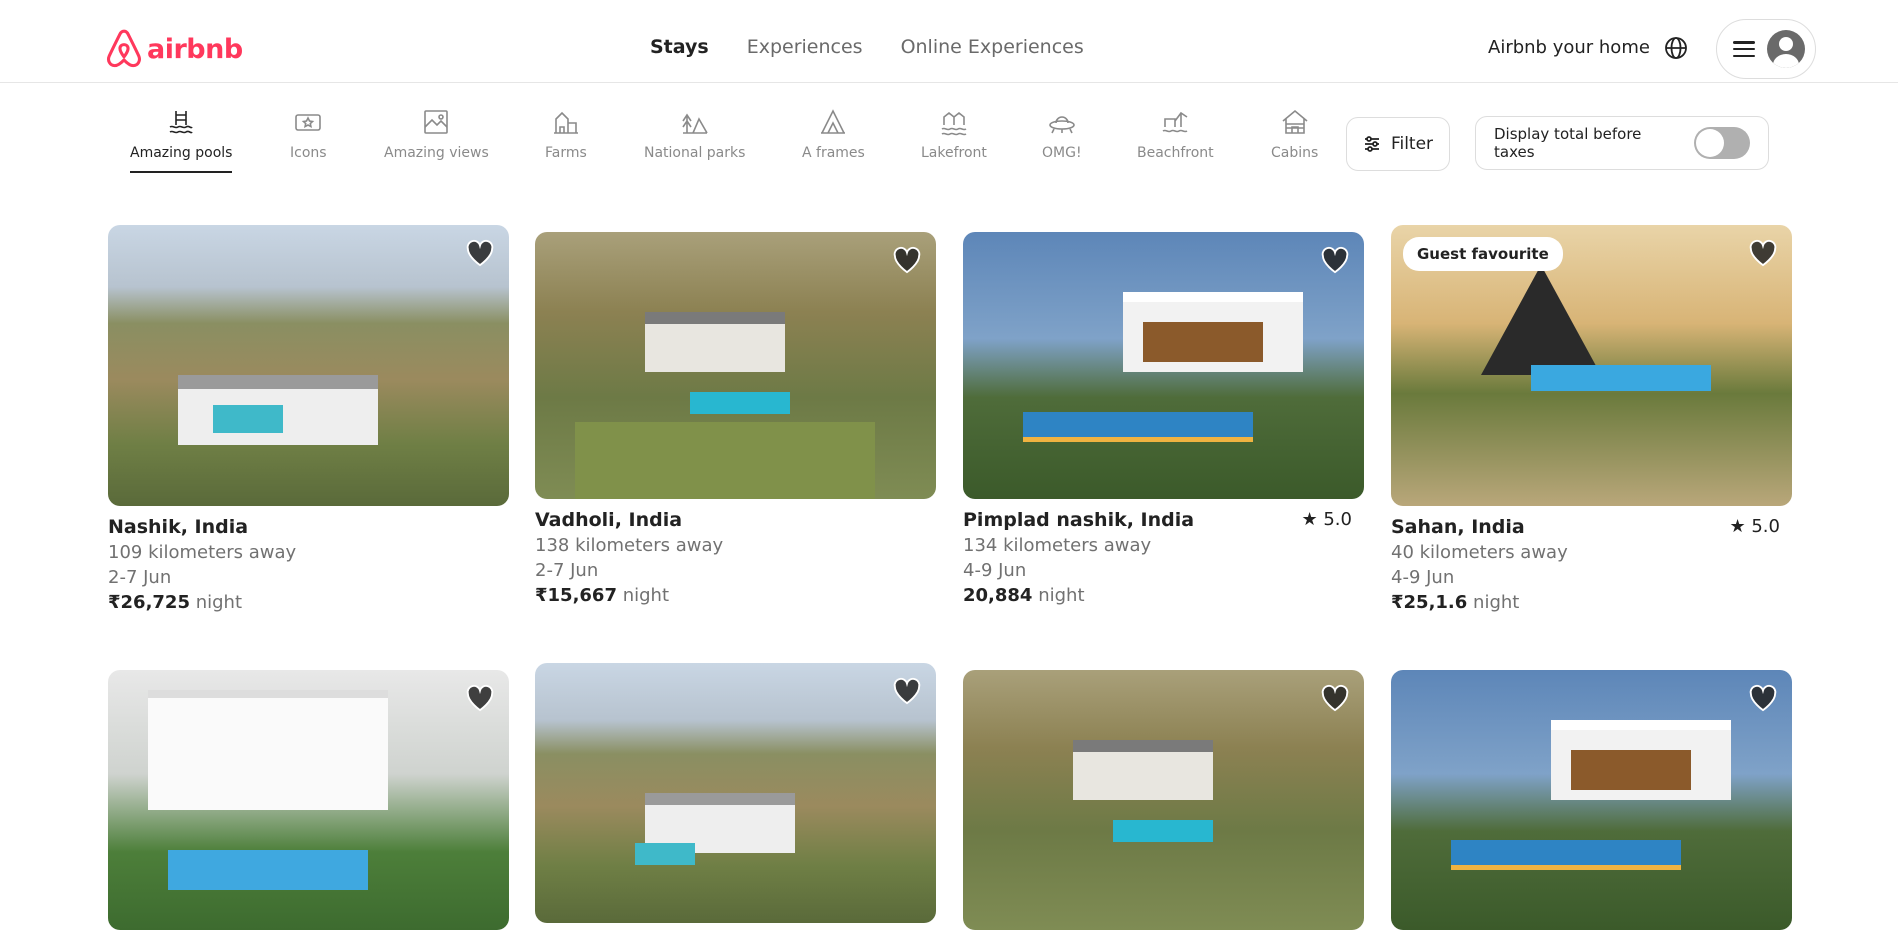 The image size is (1898, 930). I want to click on lakefront-icon, so click(954, 123).